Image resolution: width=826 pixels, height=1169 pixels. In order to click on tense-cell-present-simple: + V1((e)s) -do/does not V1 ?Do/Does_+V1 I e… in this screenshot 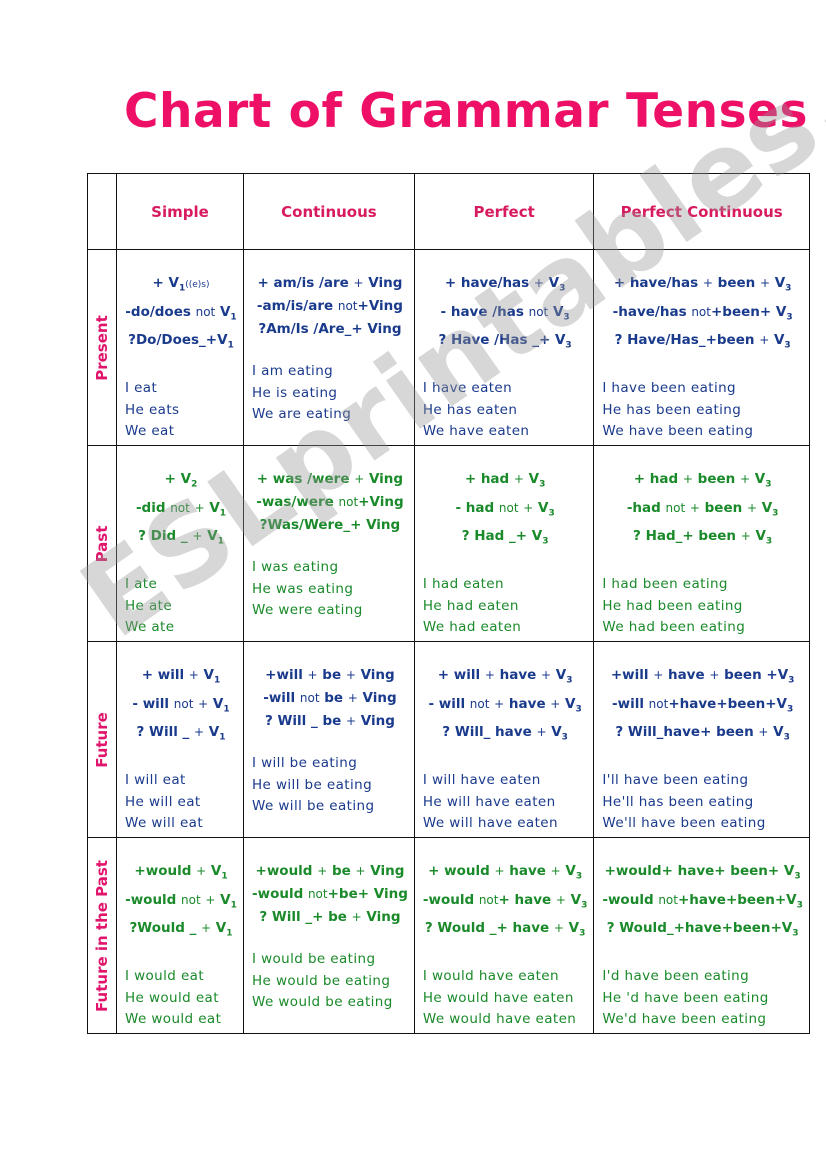, I will do `click(180, 347)`.